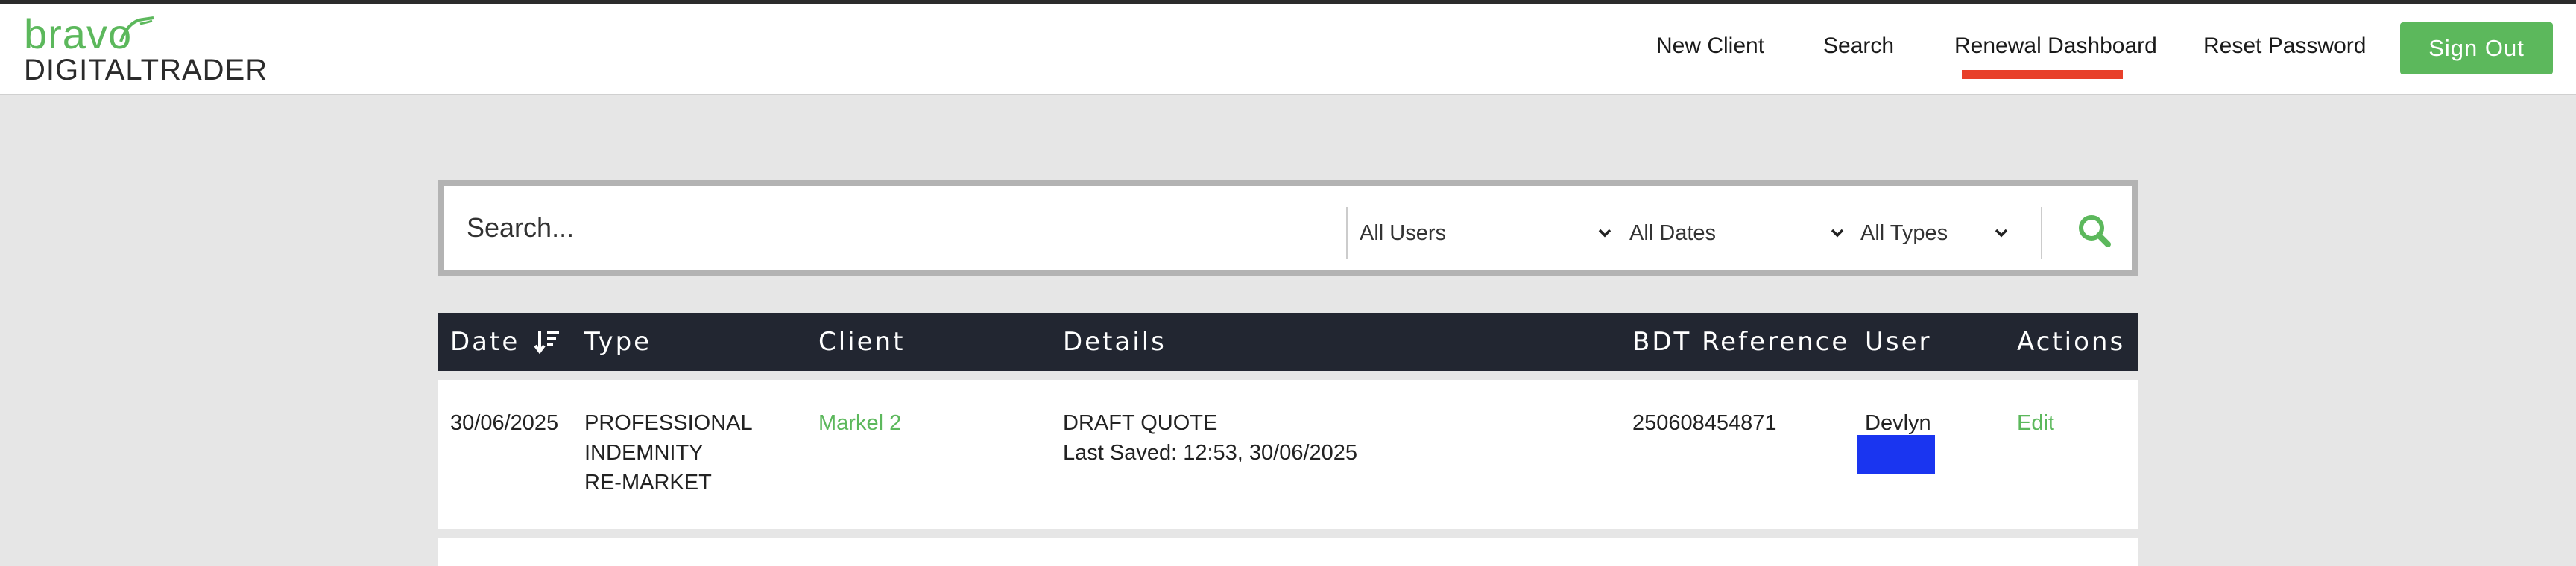  What do you see at coordinates (1673, 233) in the screenshot?
I see `dates-select-value: All Dates` at bounding box center [1673, 233].